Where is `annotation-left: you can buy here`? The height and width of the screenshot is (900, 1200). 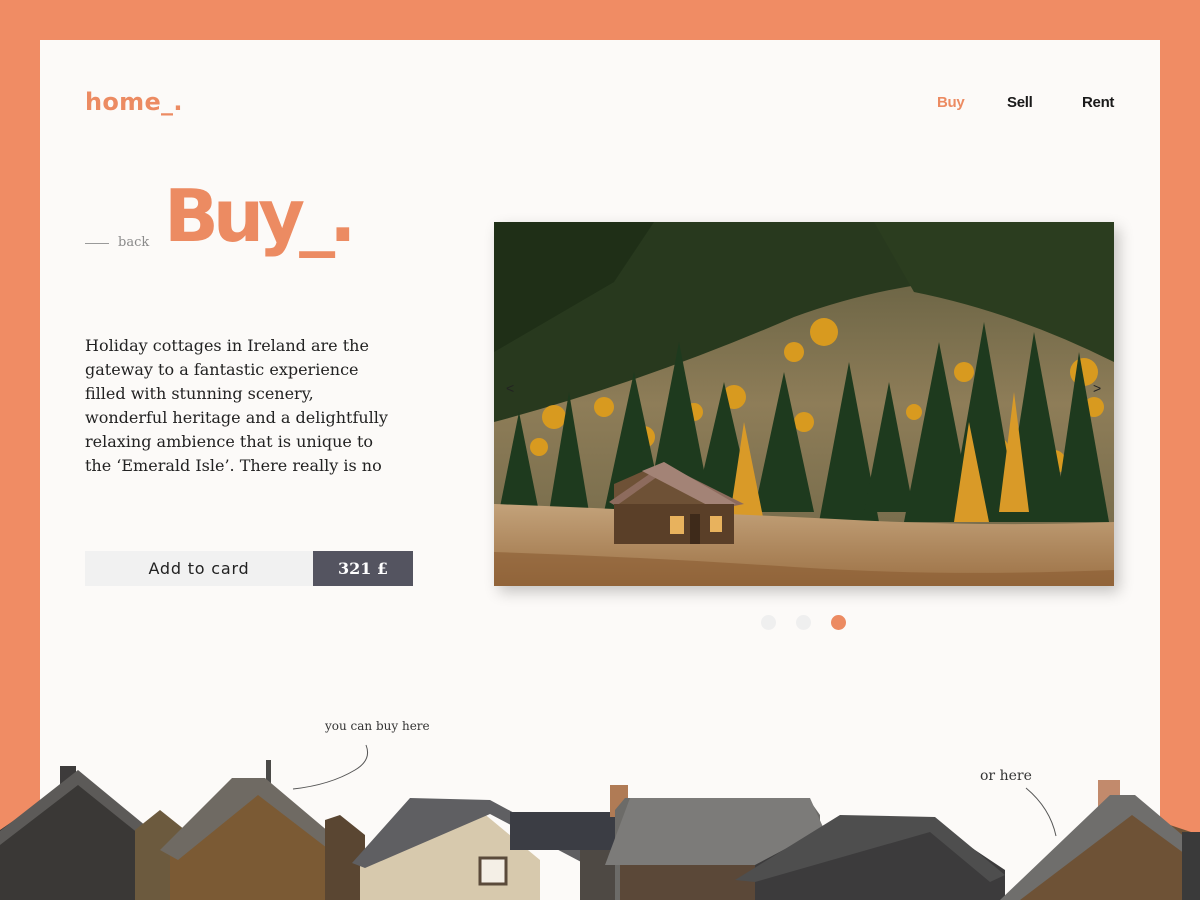
annotation-left: you can buy here is located at coordinates (377, 726).